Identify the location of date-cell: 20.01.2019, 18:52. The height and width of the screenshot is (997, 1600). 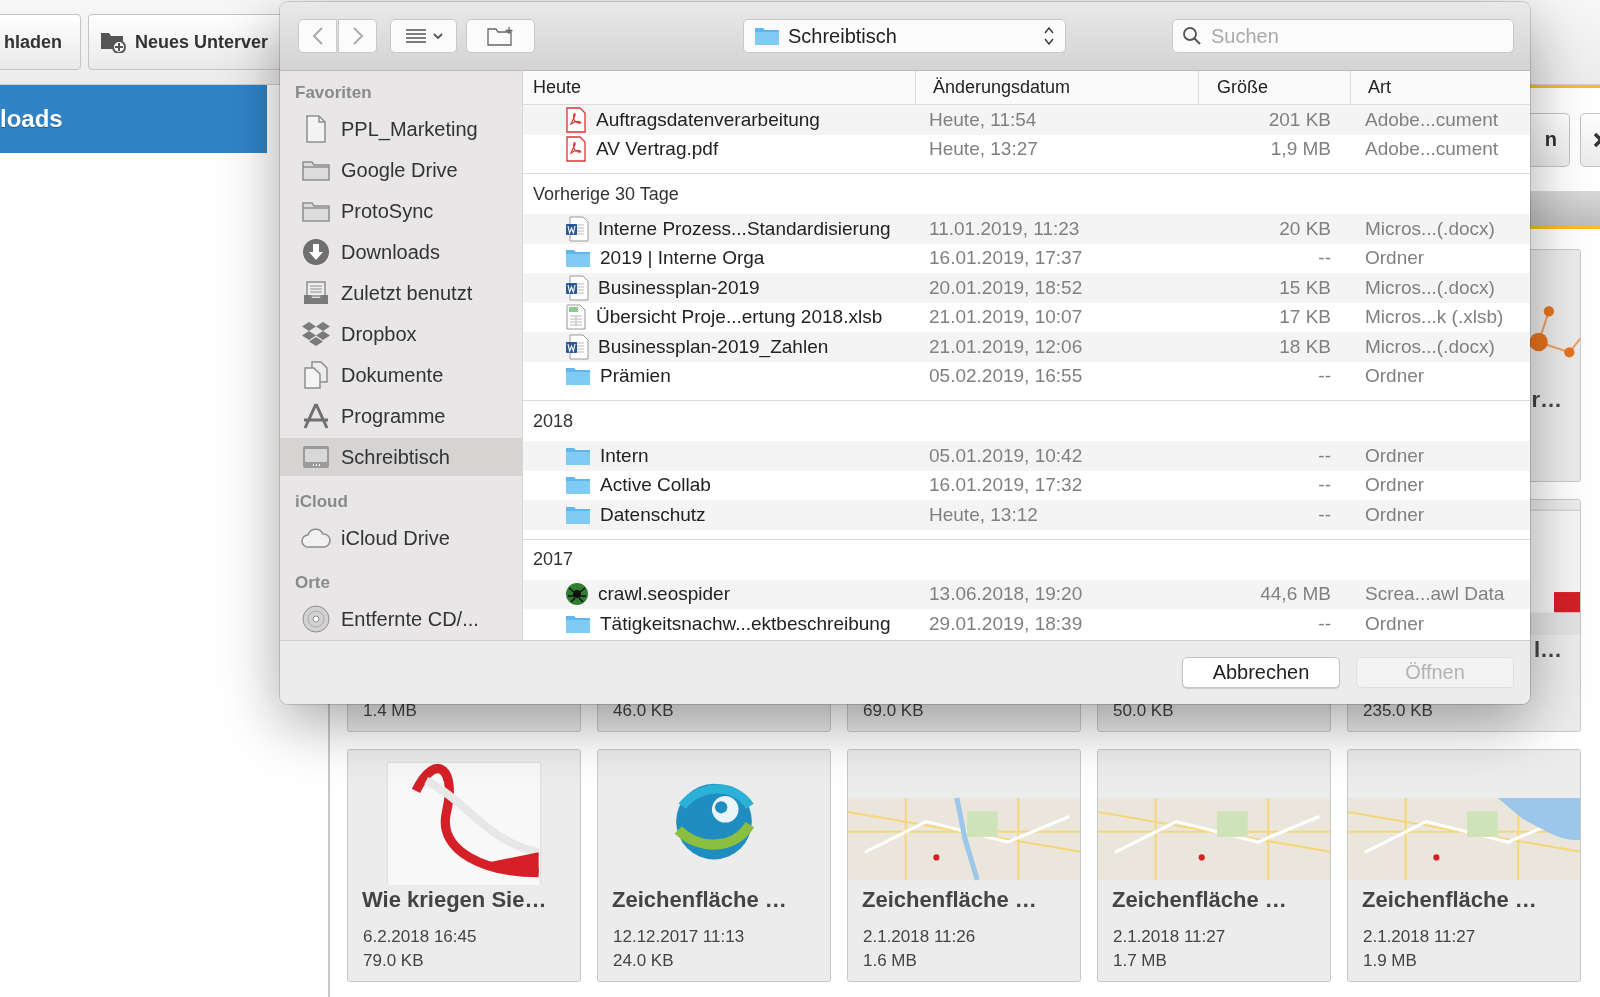
(1006, 287).